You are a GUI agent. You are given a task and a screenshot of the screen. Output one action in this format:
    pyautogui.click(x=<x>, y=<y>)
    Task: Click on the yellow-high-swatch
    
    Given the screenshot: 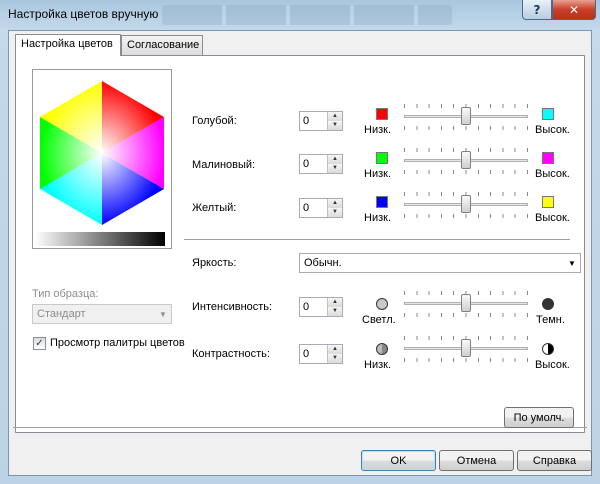 What is the action you would take?
    pyautogui.click(x=548, y=202)
    